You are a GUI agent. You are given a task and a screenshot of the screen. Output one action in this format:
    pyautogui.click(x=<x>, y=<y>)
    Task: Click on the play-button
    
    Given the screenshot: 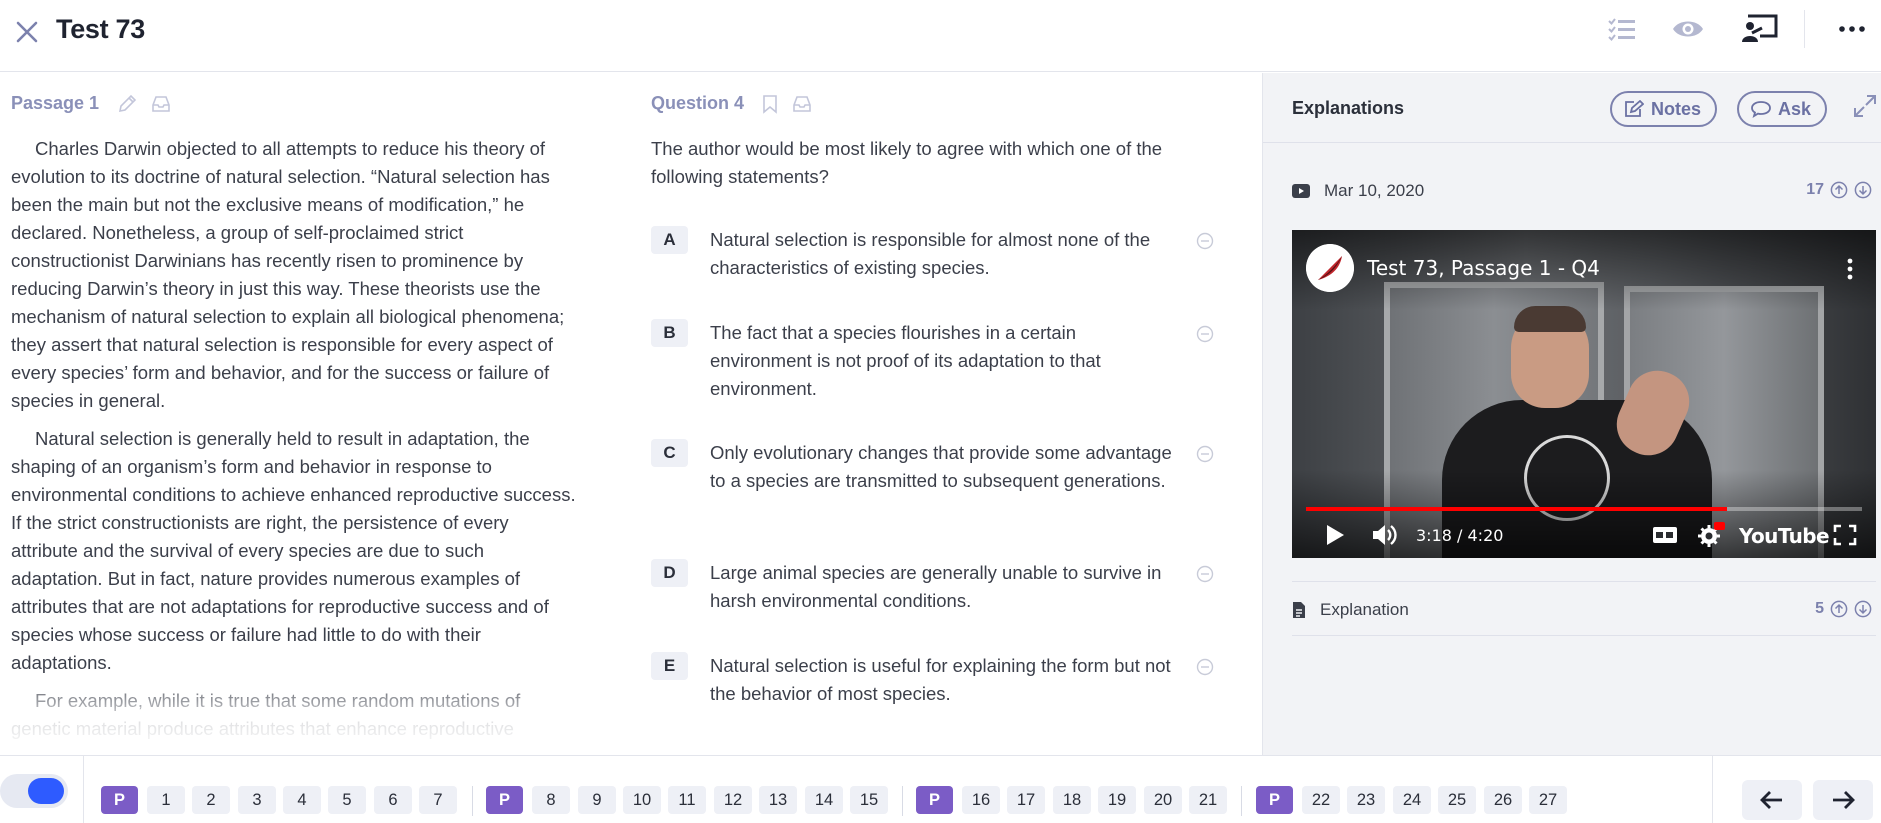 What is the action you would take?
    pyautogui.click(x=1335, y=535)
    